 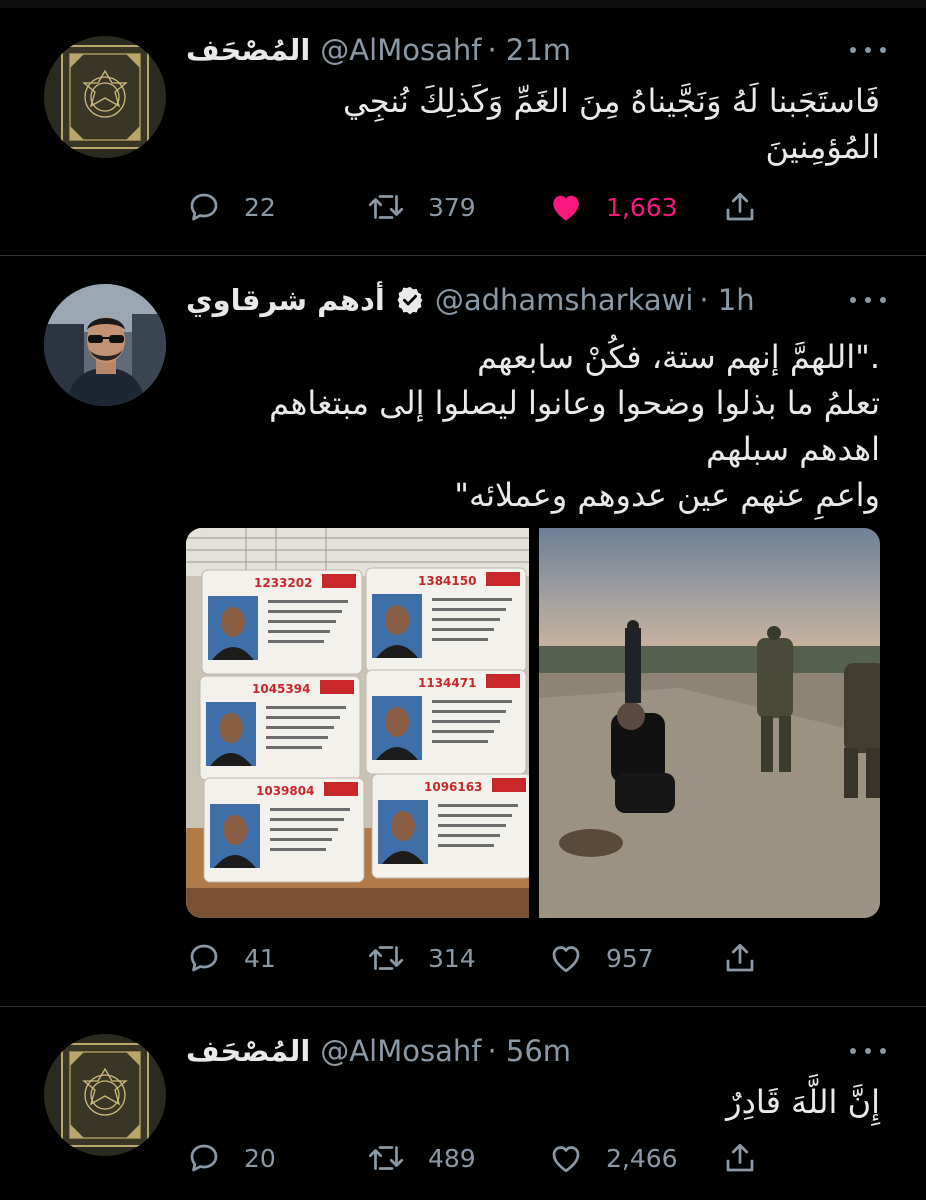 I want to click on tweet-actions: 41 314 957, so click(x=476, y=958).